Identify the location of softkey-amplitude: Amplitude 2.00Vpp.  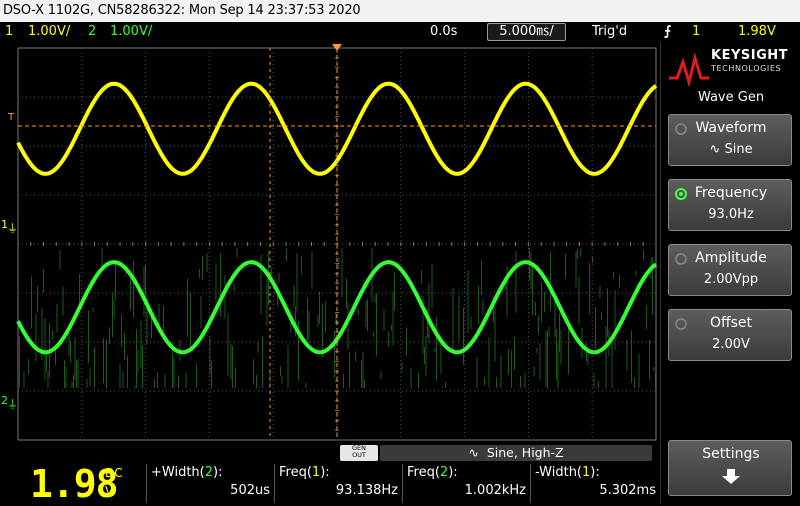
(730, 270).